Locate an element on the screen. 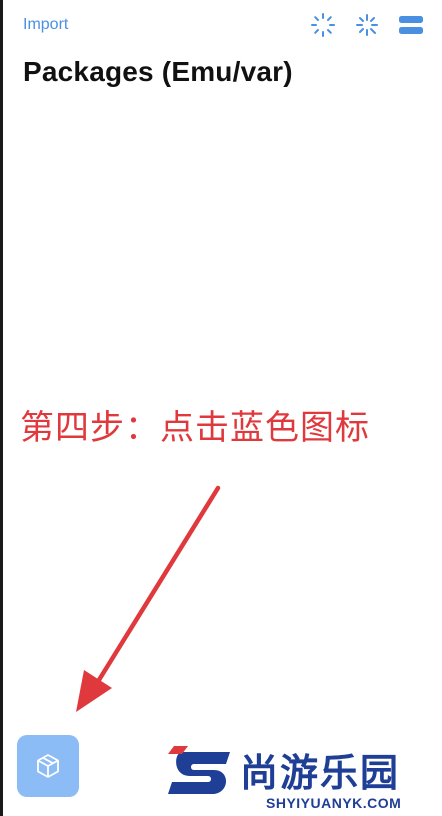 Image resolution: width=442 pixels, height=816 pixels. package-button is located at coordinates (48, 766).